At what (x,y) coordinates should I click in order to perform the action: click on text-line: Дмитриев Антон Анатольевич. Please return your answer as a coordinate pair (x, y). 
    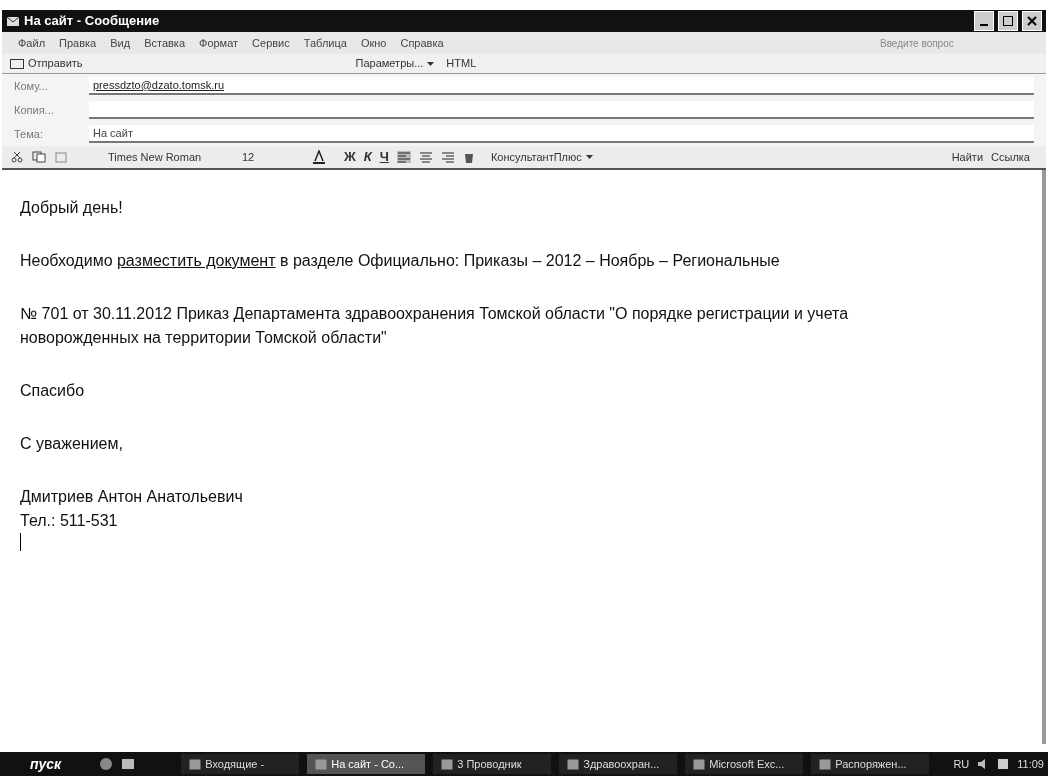
    Looking at the image, I should click on (132, 497).